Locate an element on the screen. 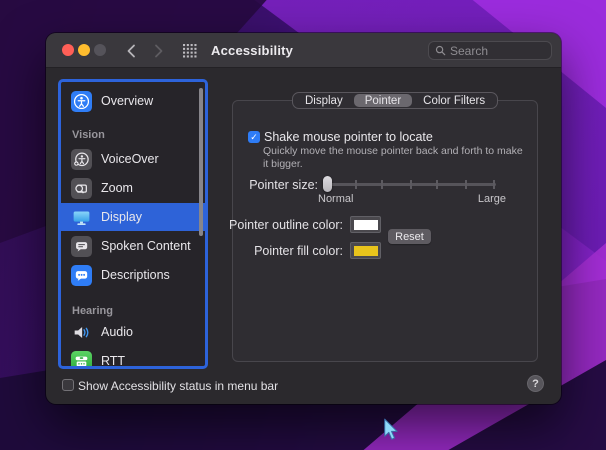 The width and height of the screenshot is (606, 450). reset-button: Reset is located at coordinates (409, 236).